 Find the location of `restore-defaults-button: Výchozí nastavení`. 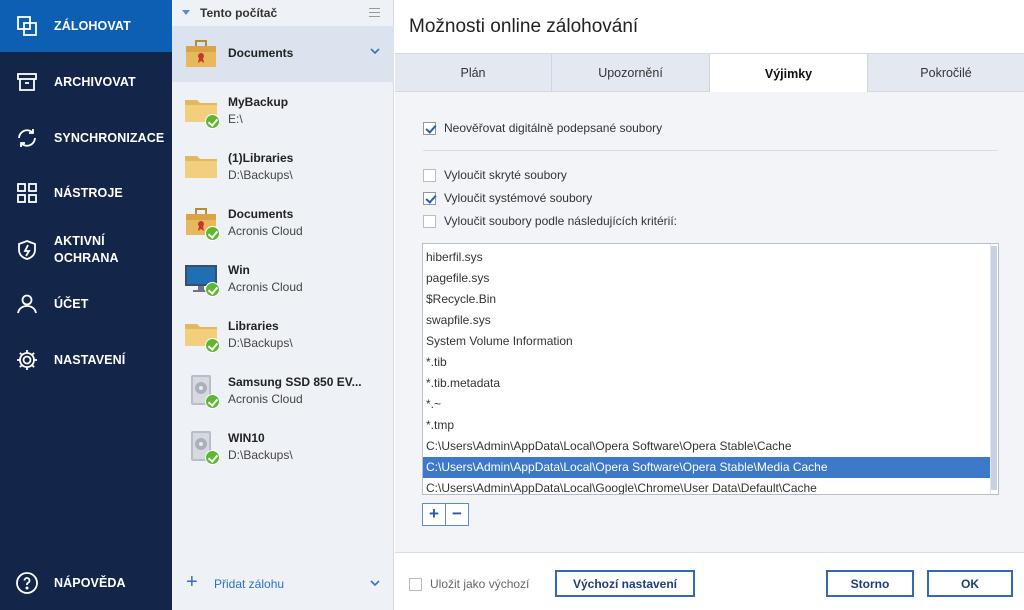

restore-defaults-button: Výchozí nastavení is located at coordinates (625, 583).